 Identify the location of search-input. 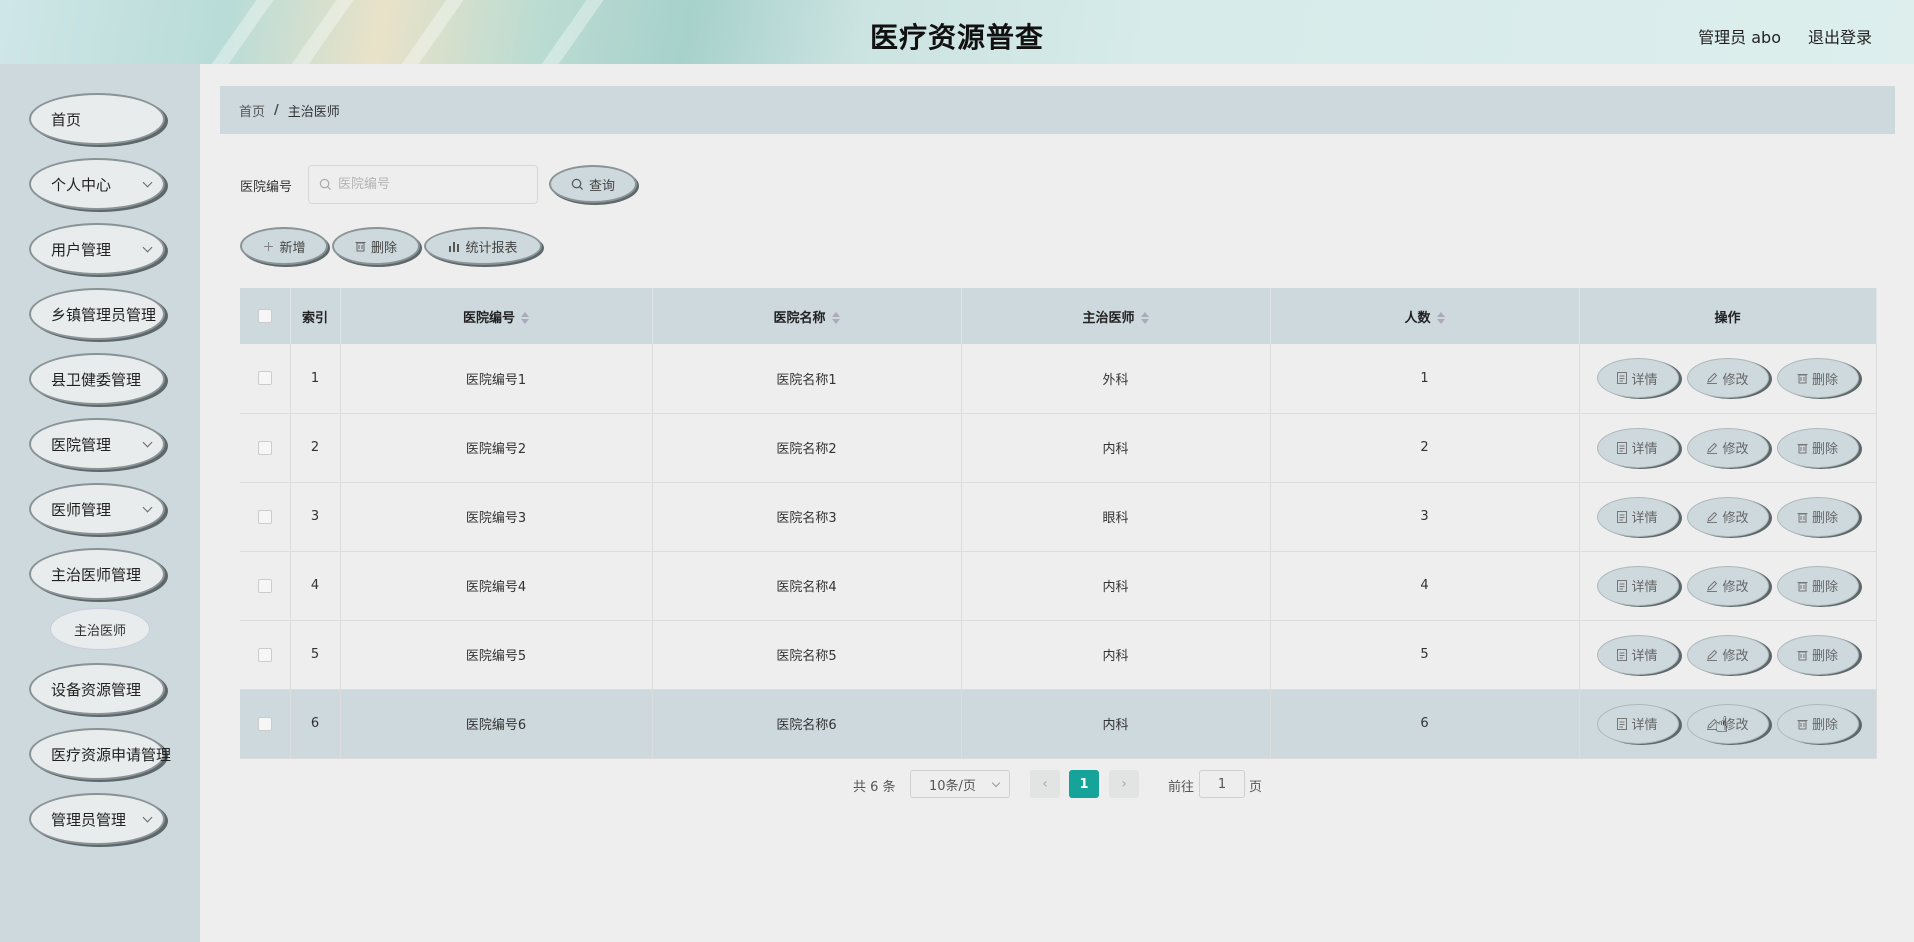
(428, 184).